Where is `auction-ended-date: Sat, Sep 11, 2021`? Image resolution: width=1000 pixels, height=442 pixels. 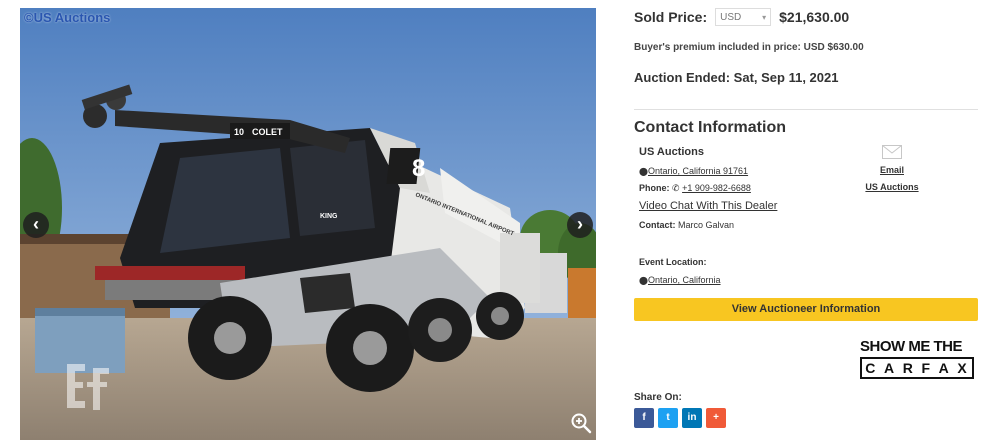
auction-ended-date: Sat, Sep 11, 2021 is located at coordinates (786, 77).